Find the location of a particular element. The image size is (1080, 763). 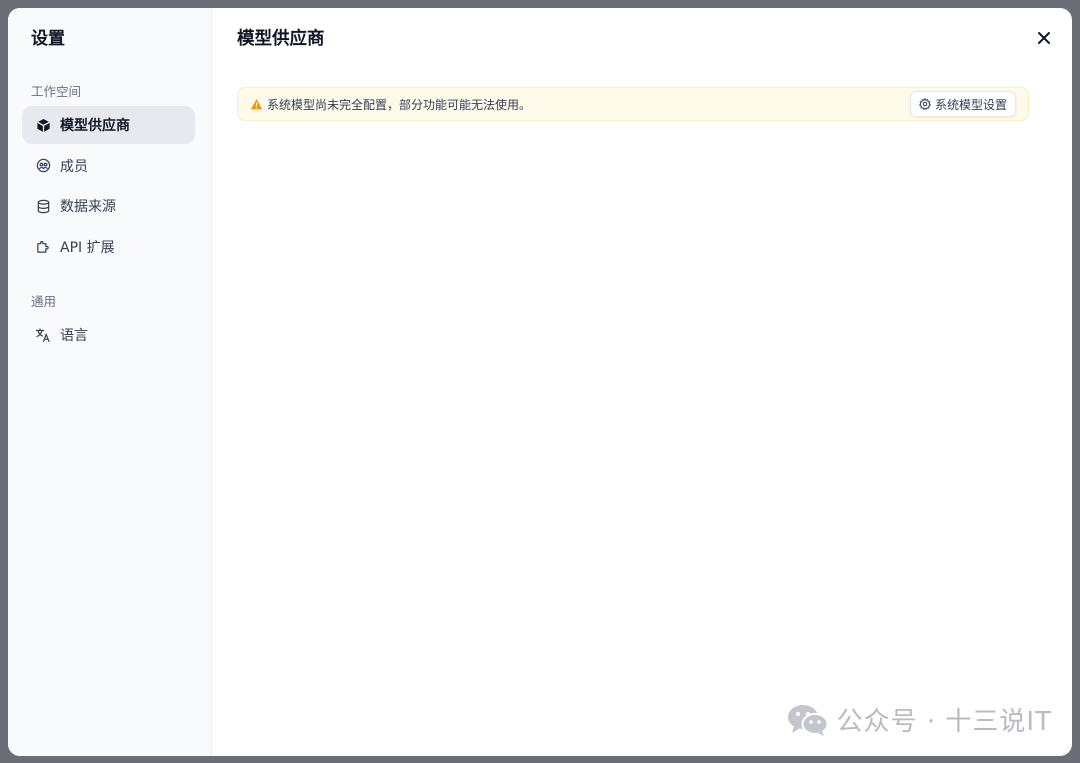

workspace-nav: 模型供应商 成员 数据来源 API 扩展 is located at coordinates (108, 186).